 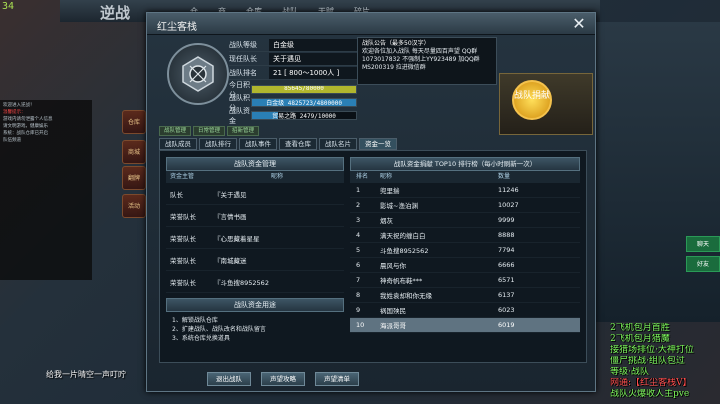 I want to click on guild-leader-row: 现任队长 关于遇见, so click(x=293, y=59).